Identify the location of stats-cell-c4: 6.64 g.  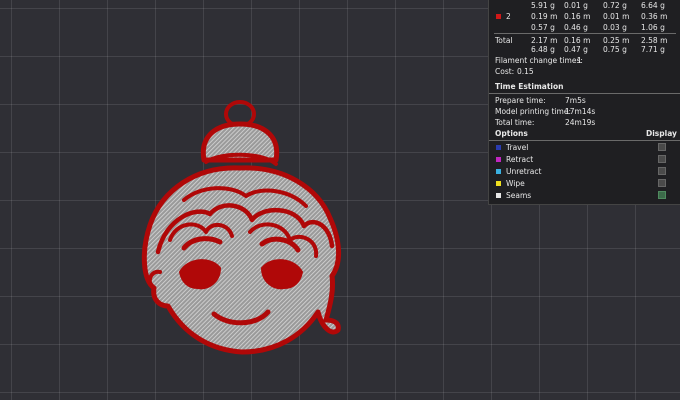
(653, 5).